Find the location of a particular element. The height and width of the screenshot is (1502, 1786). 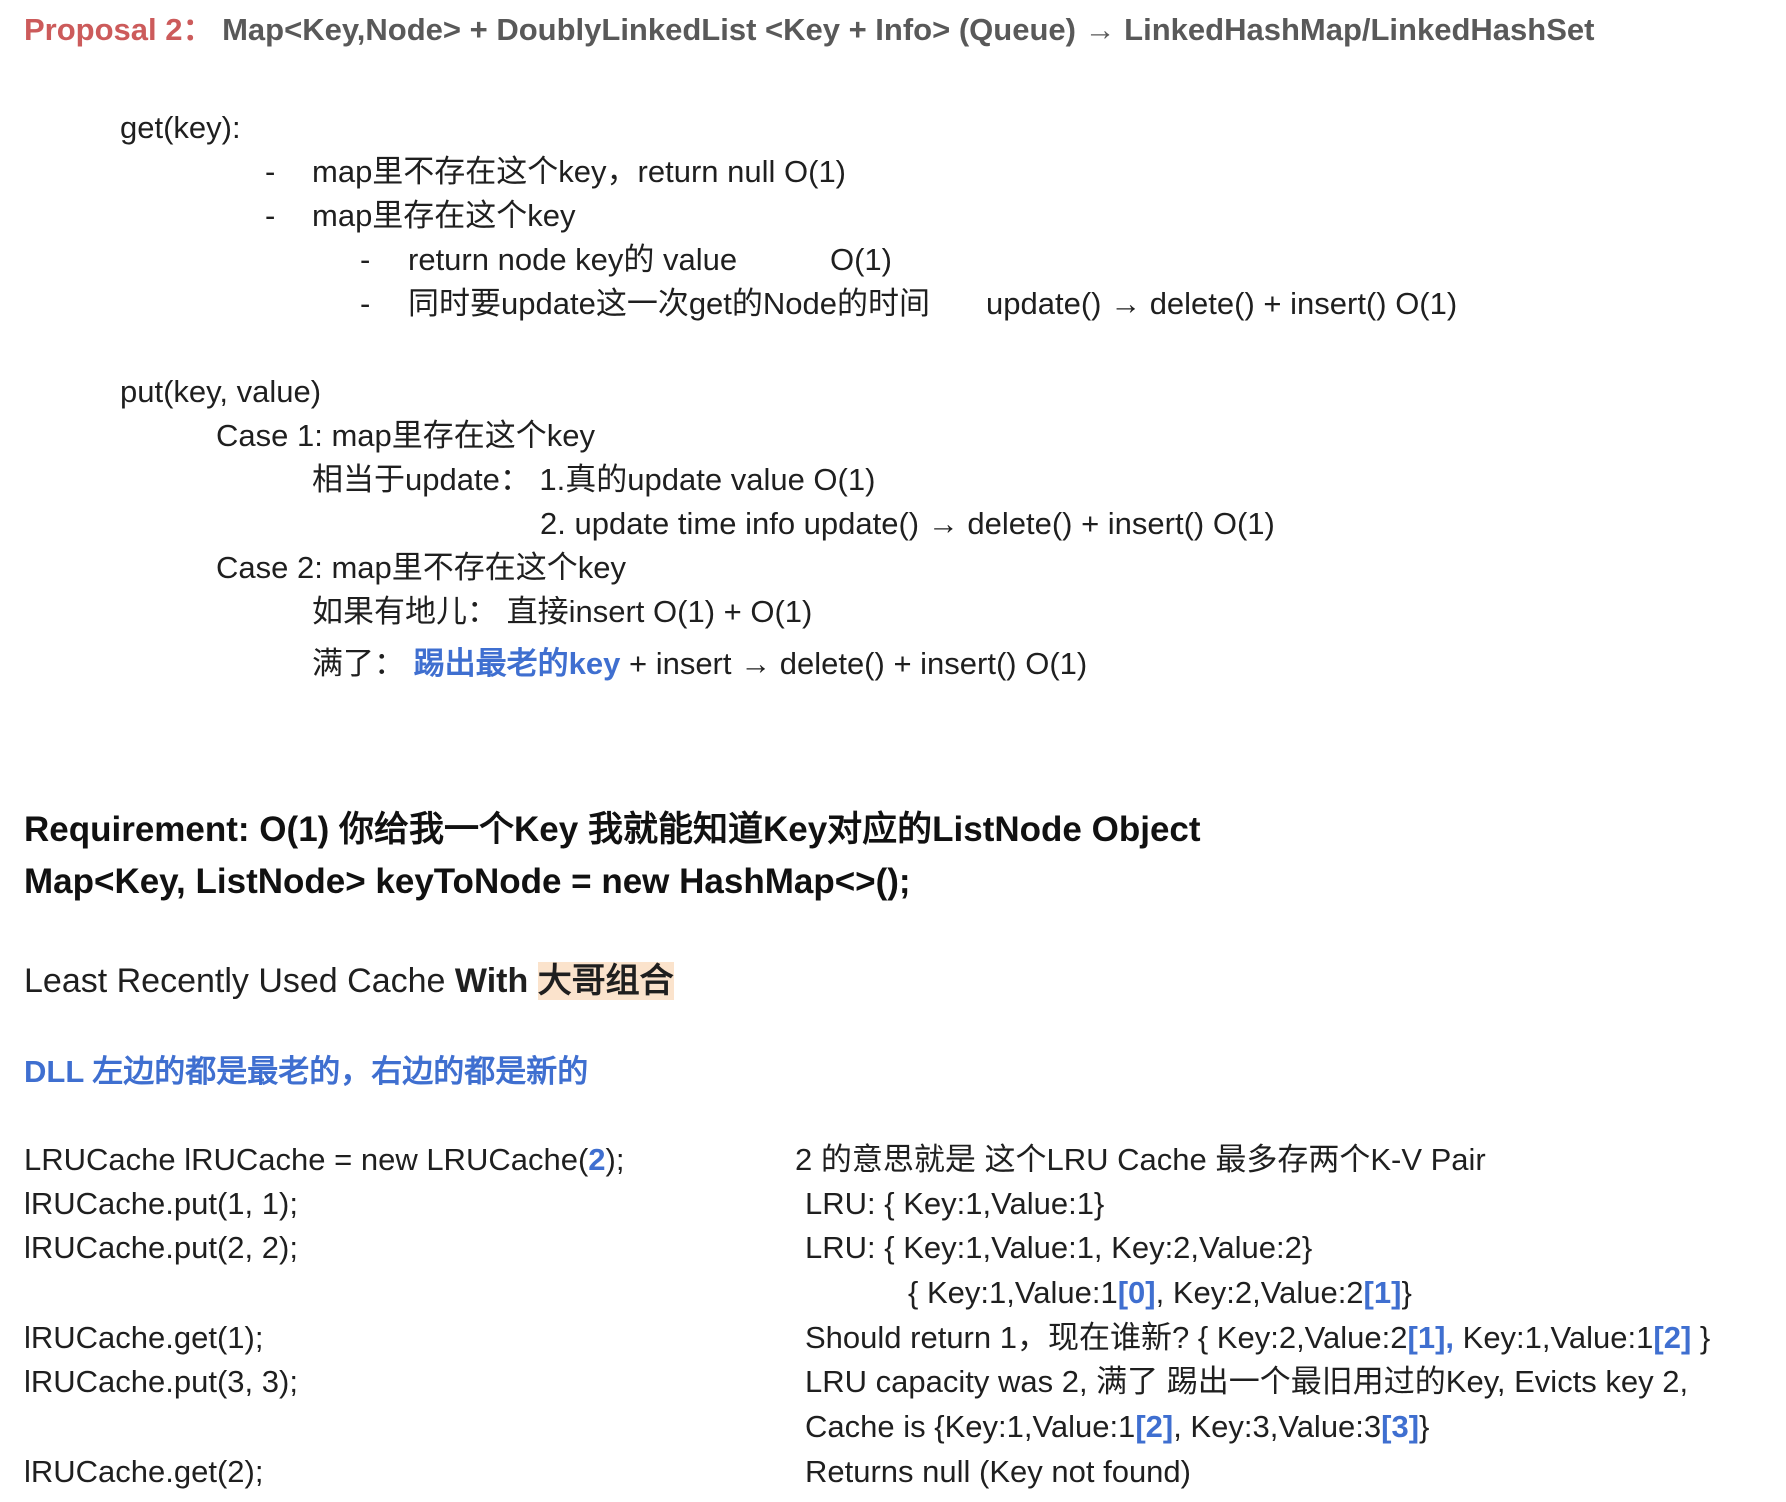

put-case-1-line-1: 相当于update： 1.真的update value O(1) is located at coordinates (594, 479).